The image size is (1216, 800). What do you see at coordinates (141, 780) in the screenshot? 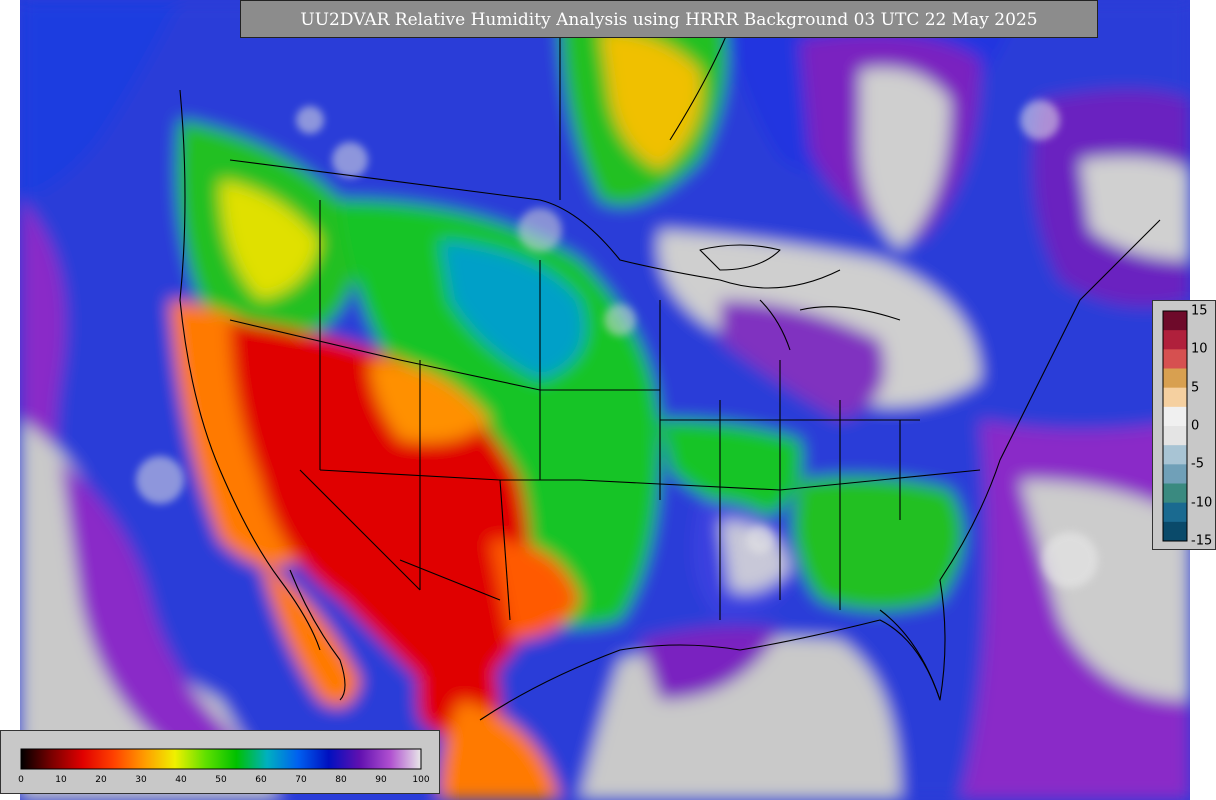
I see `rh-tick-label: 30` at bounding box center [141, 780].